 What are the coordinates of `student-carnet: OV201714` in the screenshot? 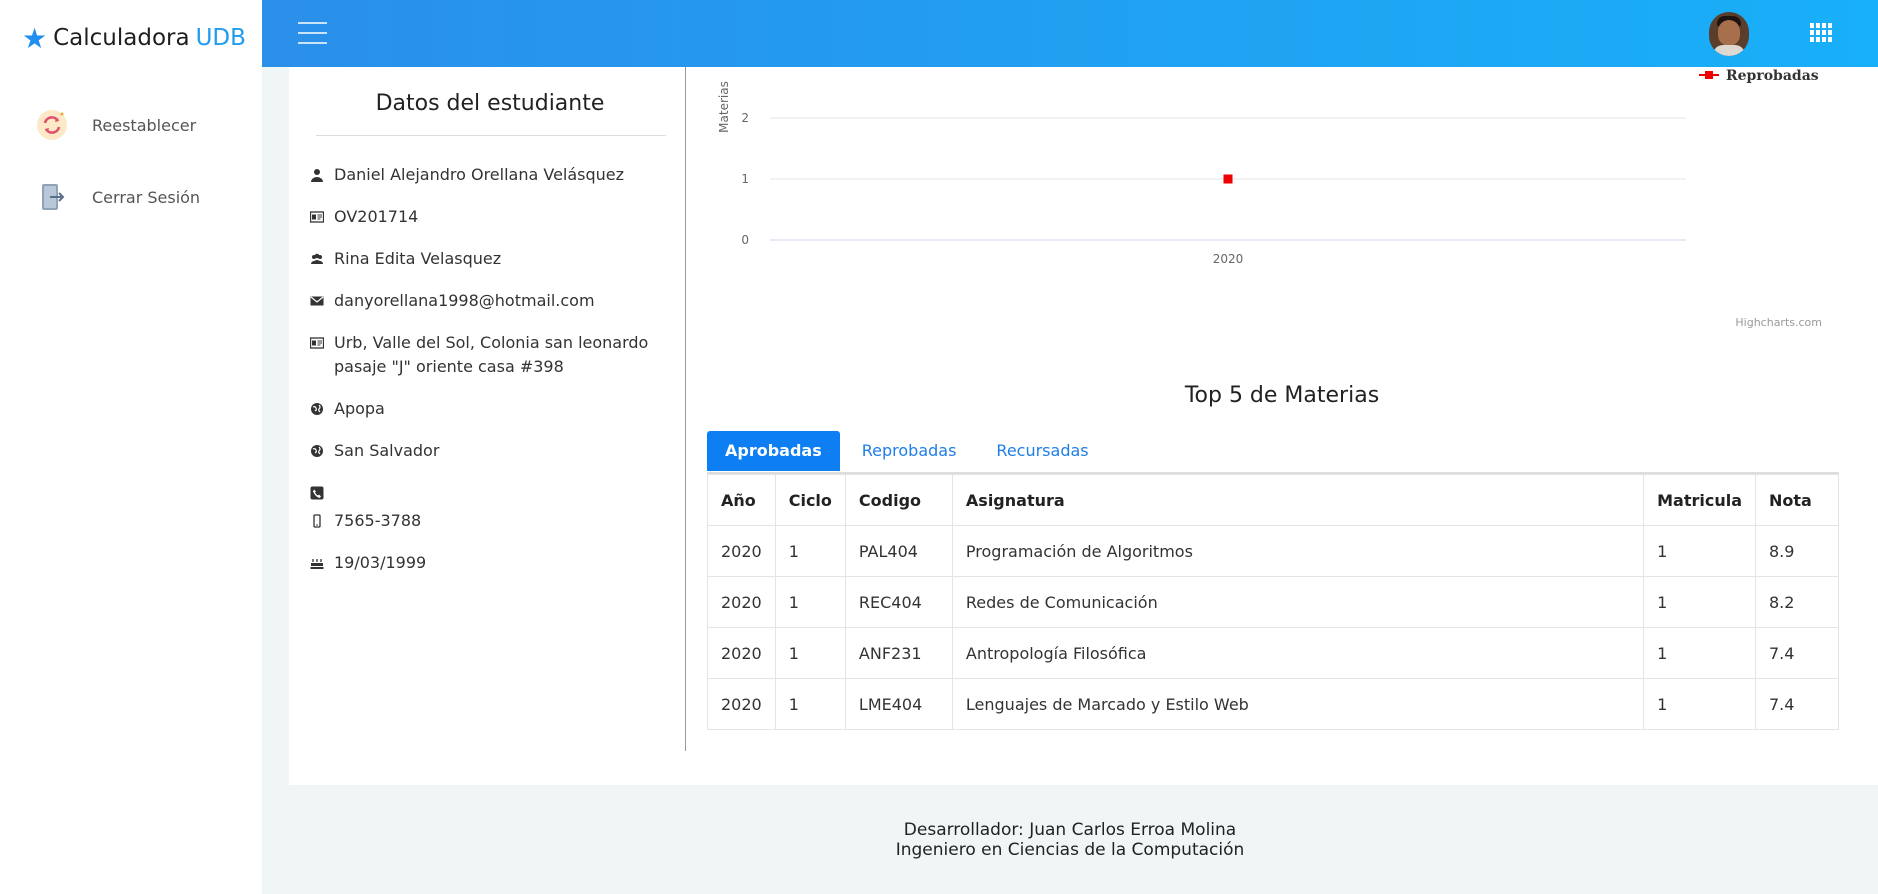 It's located at (376, 216).